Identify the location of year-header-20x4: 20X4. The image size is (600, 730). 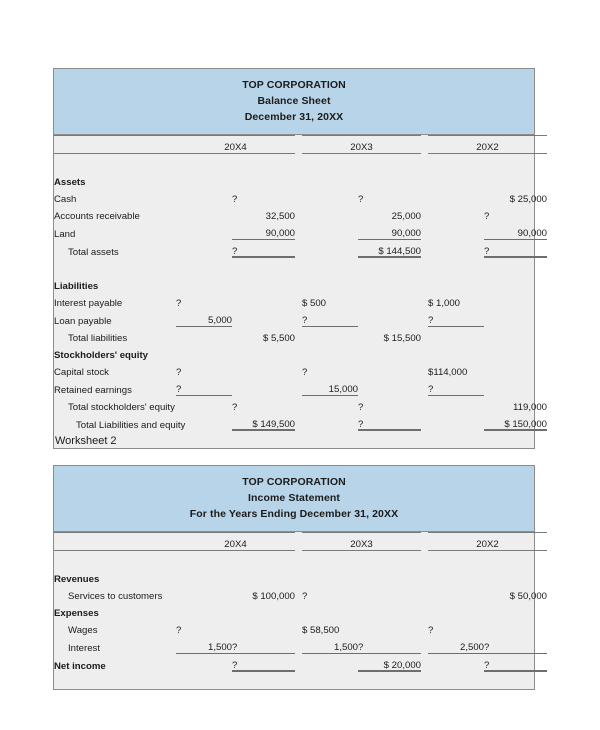
(235, 144).